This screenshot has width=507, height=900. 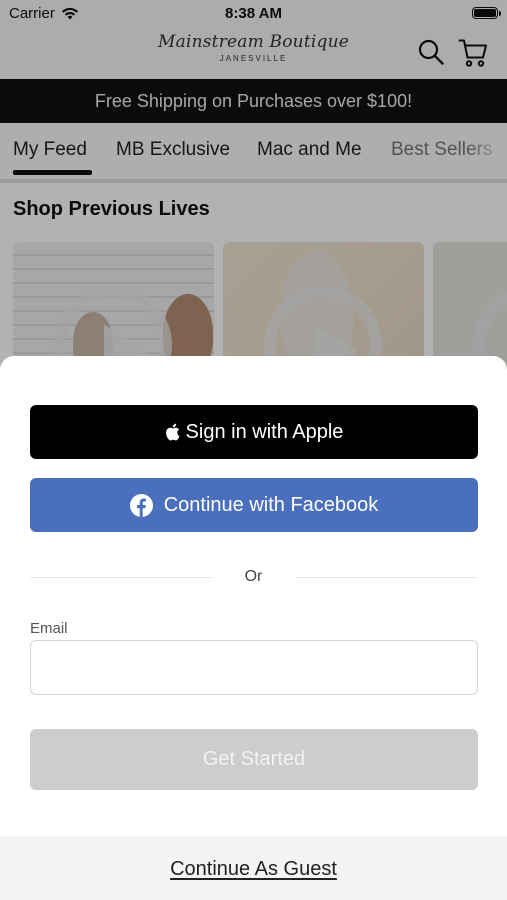 I want to click on email-field, so click(x=254, y=667).